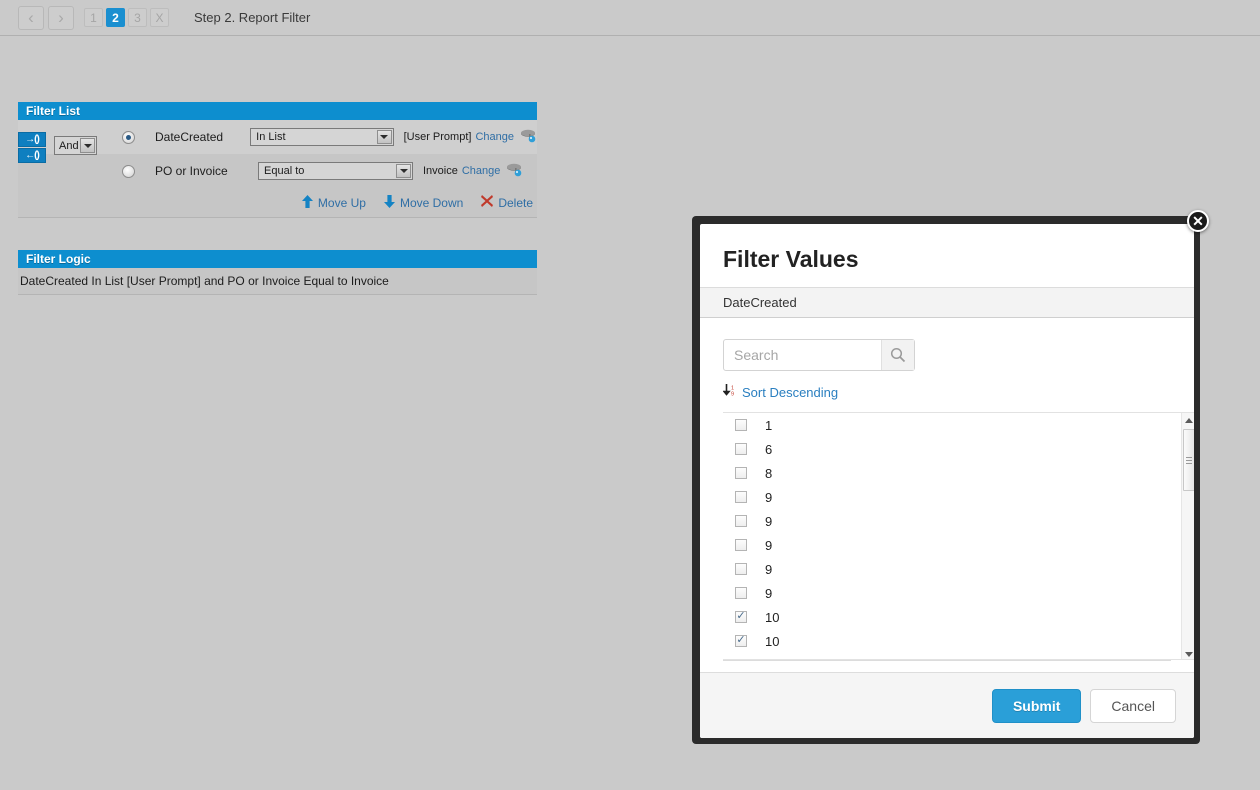 This screenshot has height=790, width=1260. Describe the element at coordinates (69, 145) in the screenshot. I see `connector-value: And` at that location.